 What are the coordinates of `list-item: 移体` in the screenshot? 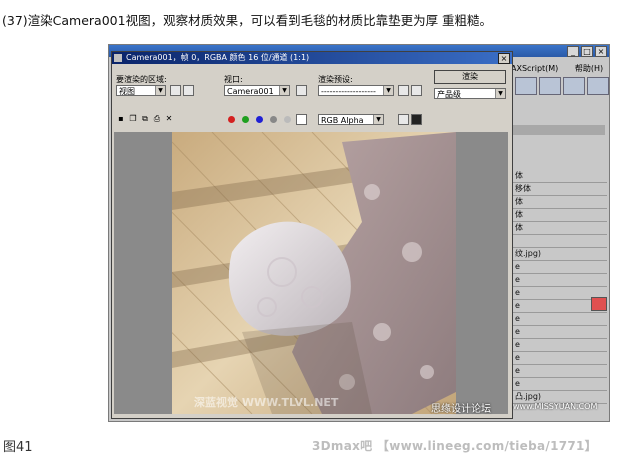 It's located at (560, 189).